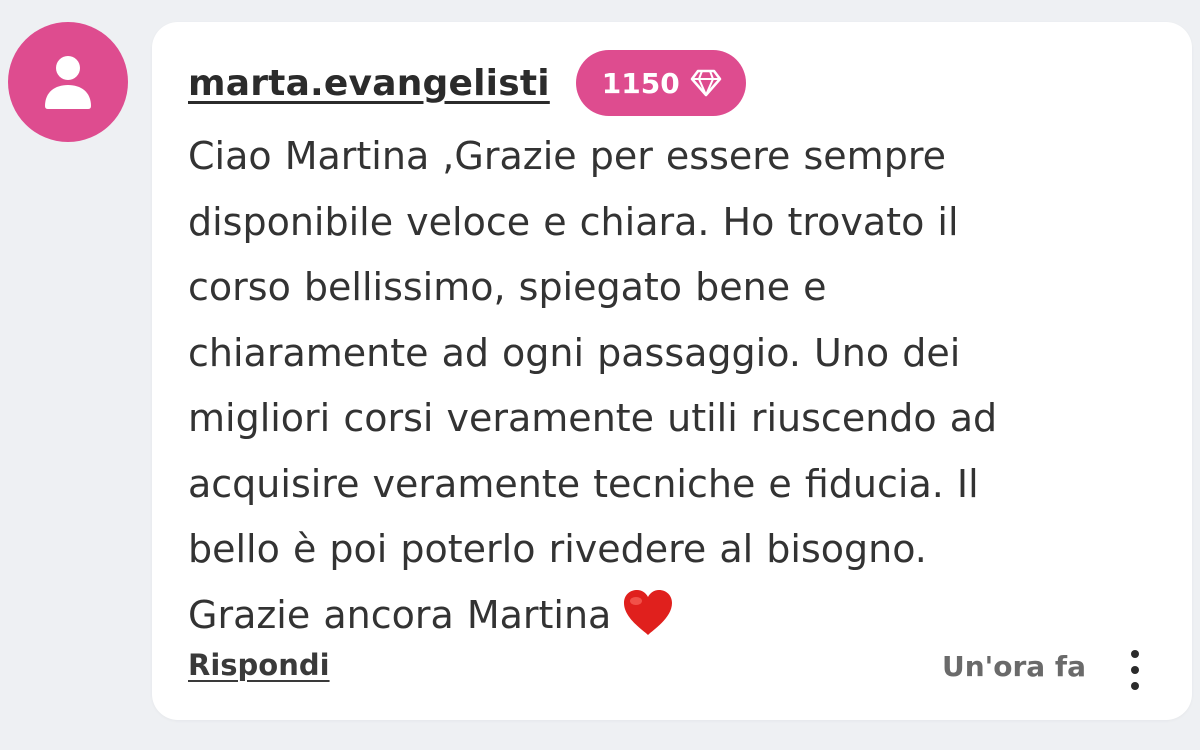 The image size is (1200, 750). I want to click on user-icon, so click(68, 82).